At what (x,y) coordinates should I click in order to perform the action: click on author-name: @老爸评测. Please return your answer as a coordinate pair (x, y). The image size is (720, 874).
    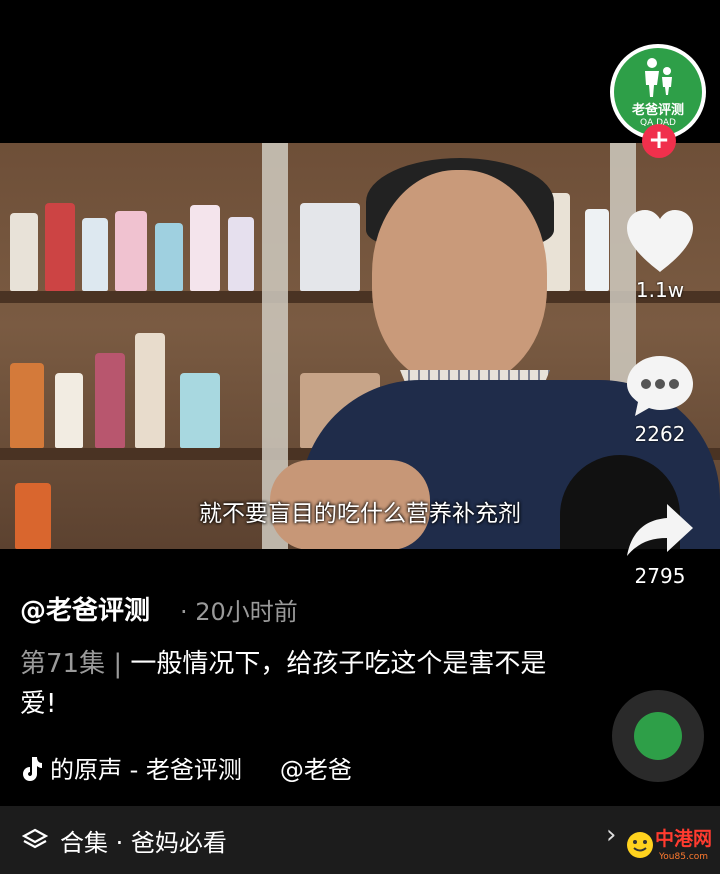
    Looking at the image, I should click on (85, 608).